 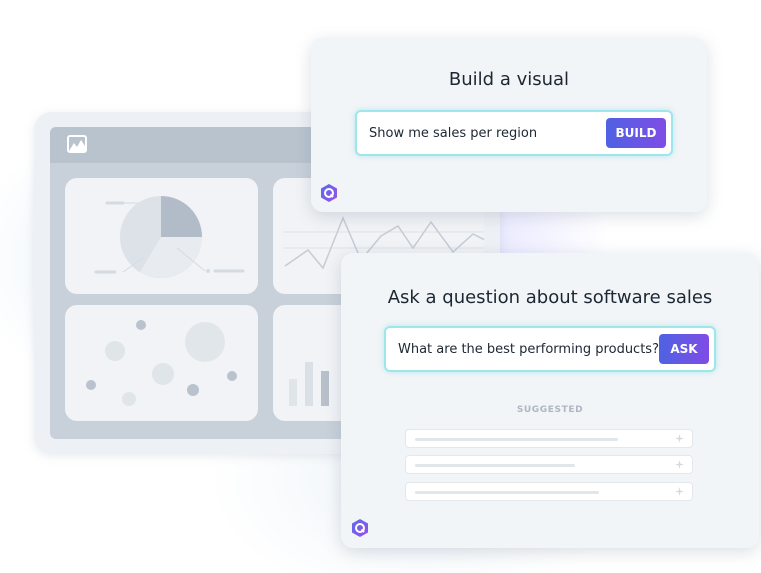 I want to click on ask-button: ASK, so click(x=684, y=349).